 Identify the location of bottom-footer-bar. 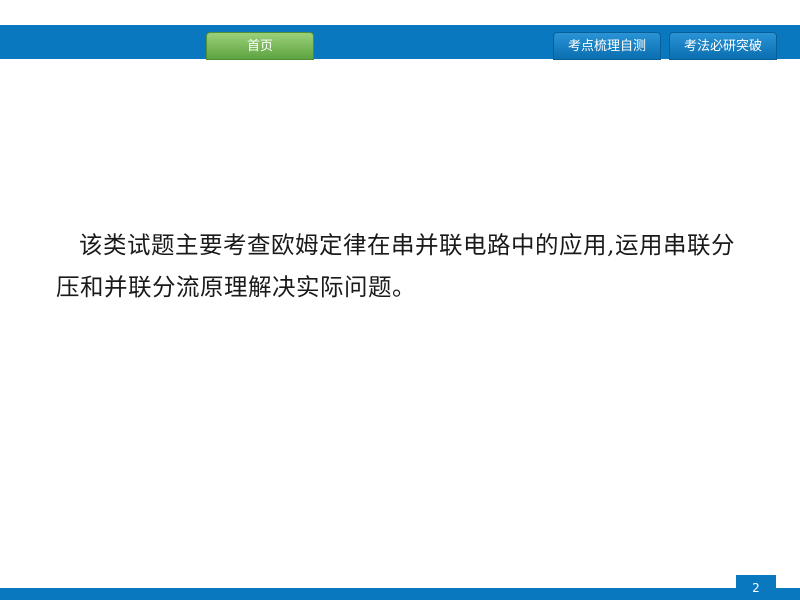
(400, 594).